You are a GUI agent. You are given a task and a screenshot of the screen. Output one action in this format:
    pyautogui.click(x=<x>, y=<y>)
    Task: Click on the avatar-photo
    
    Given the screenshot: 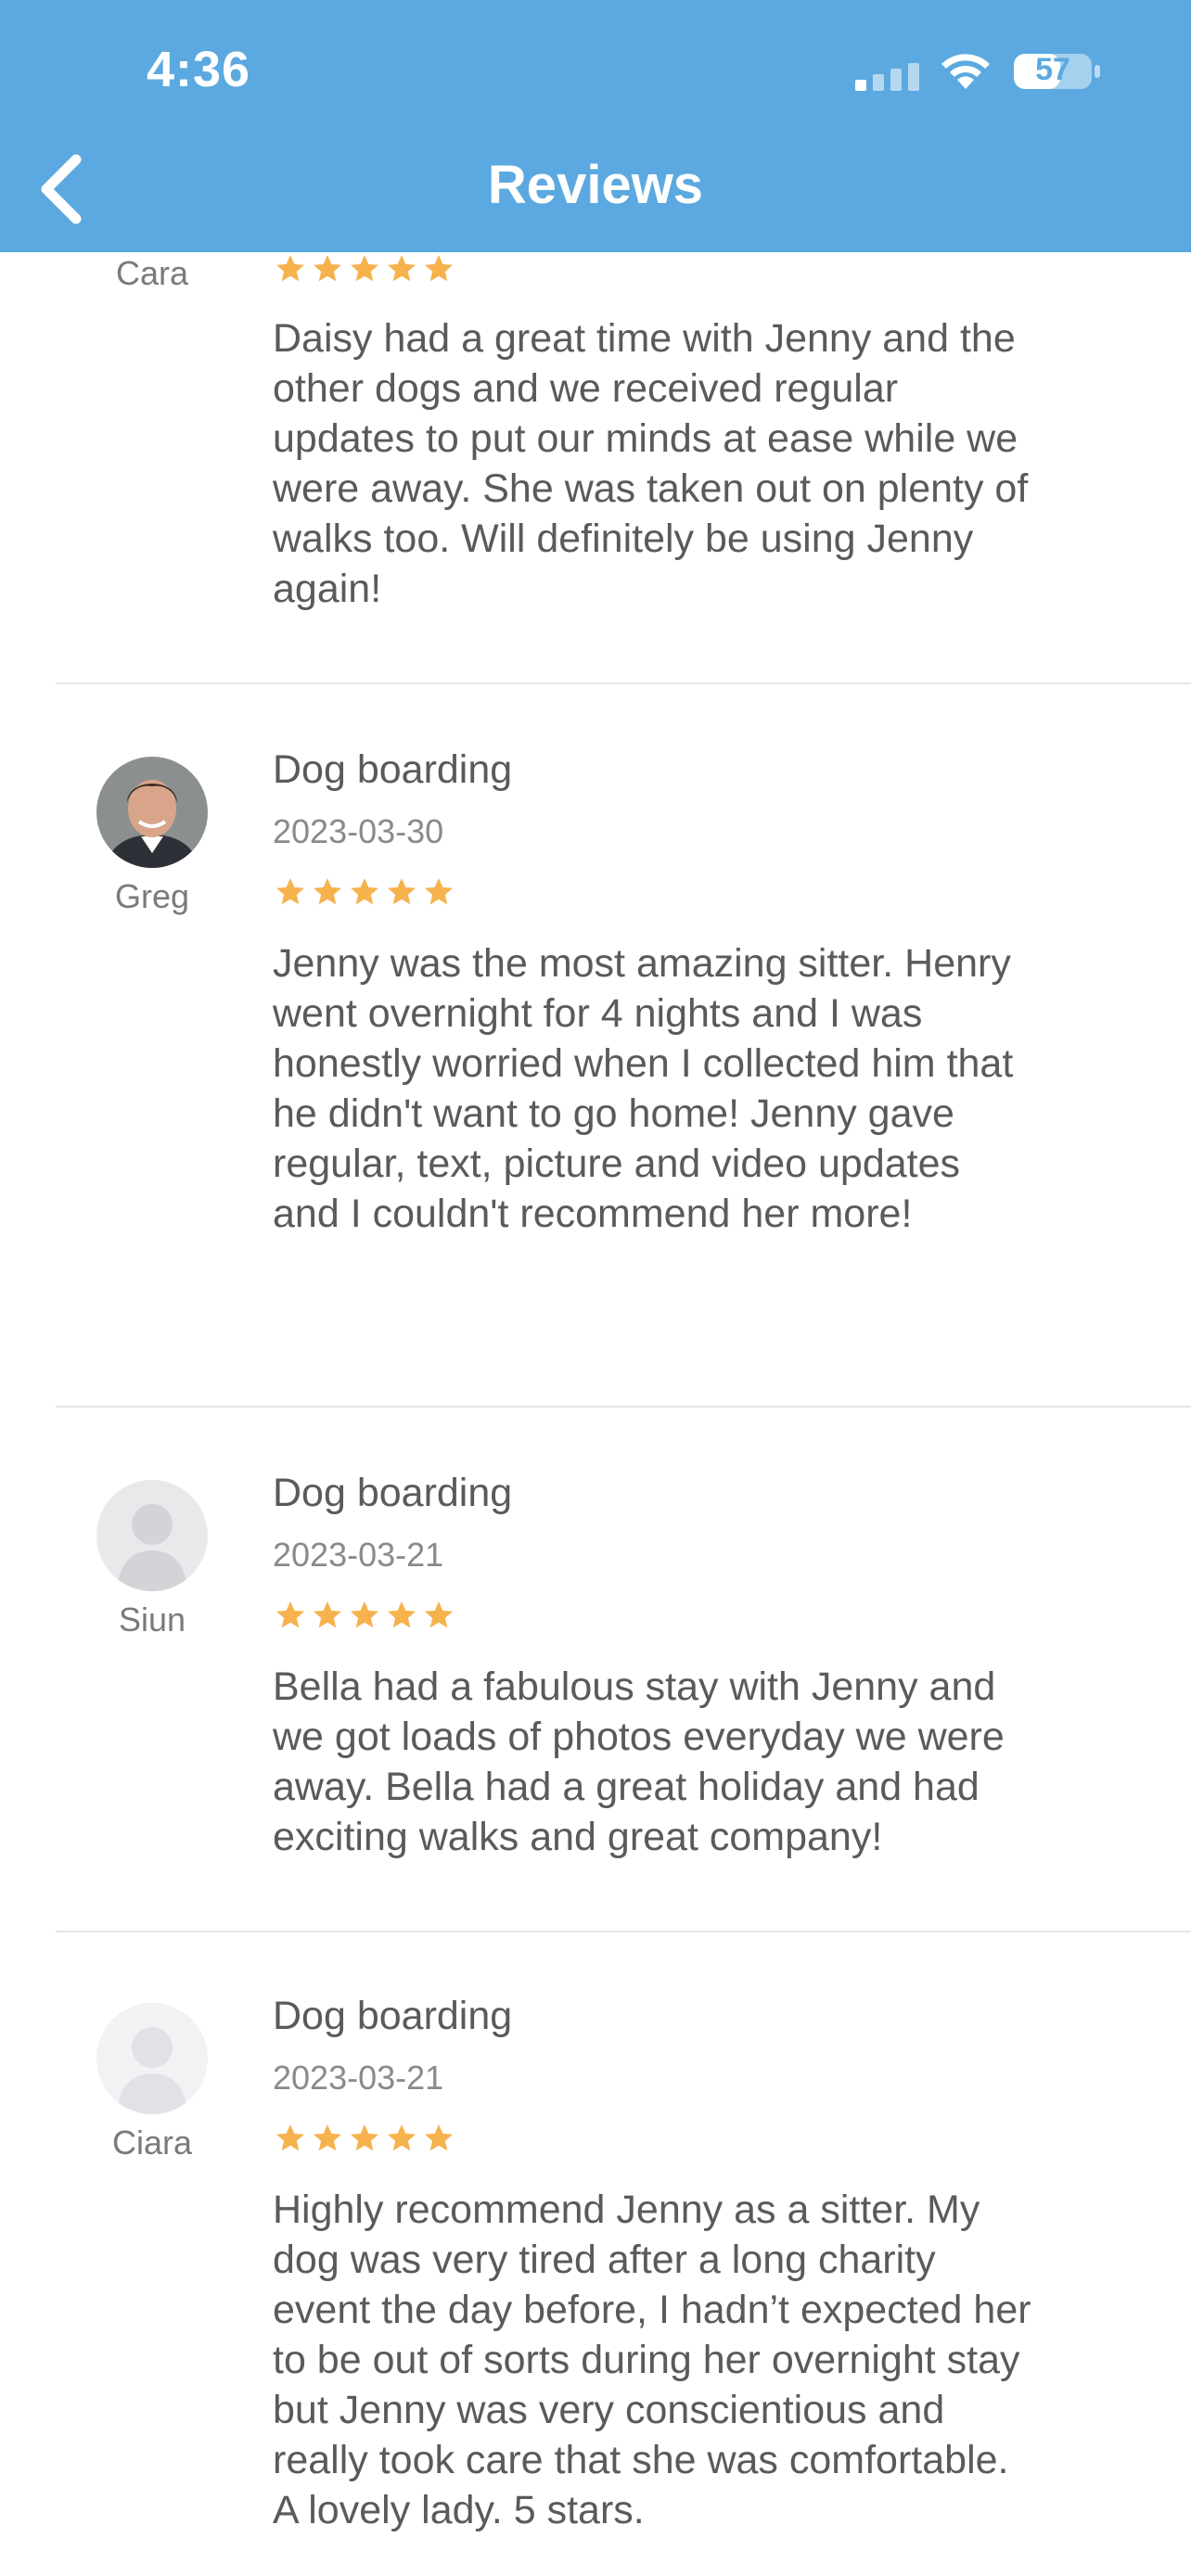 What is the action you would take?
    pyautogui.click(x=152, y=813)
    